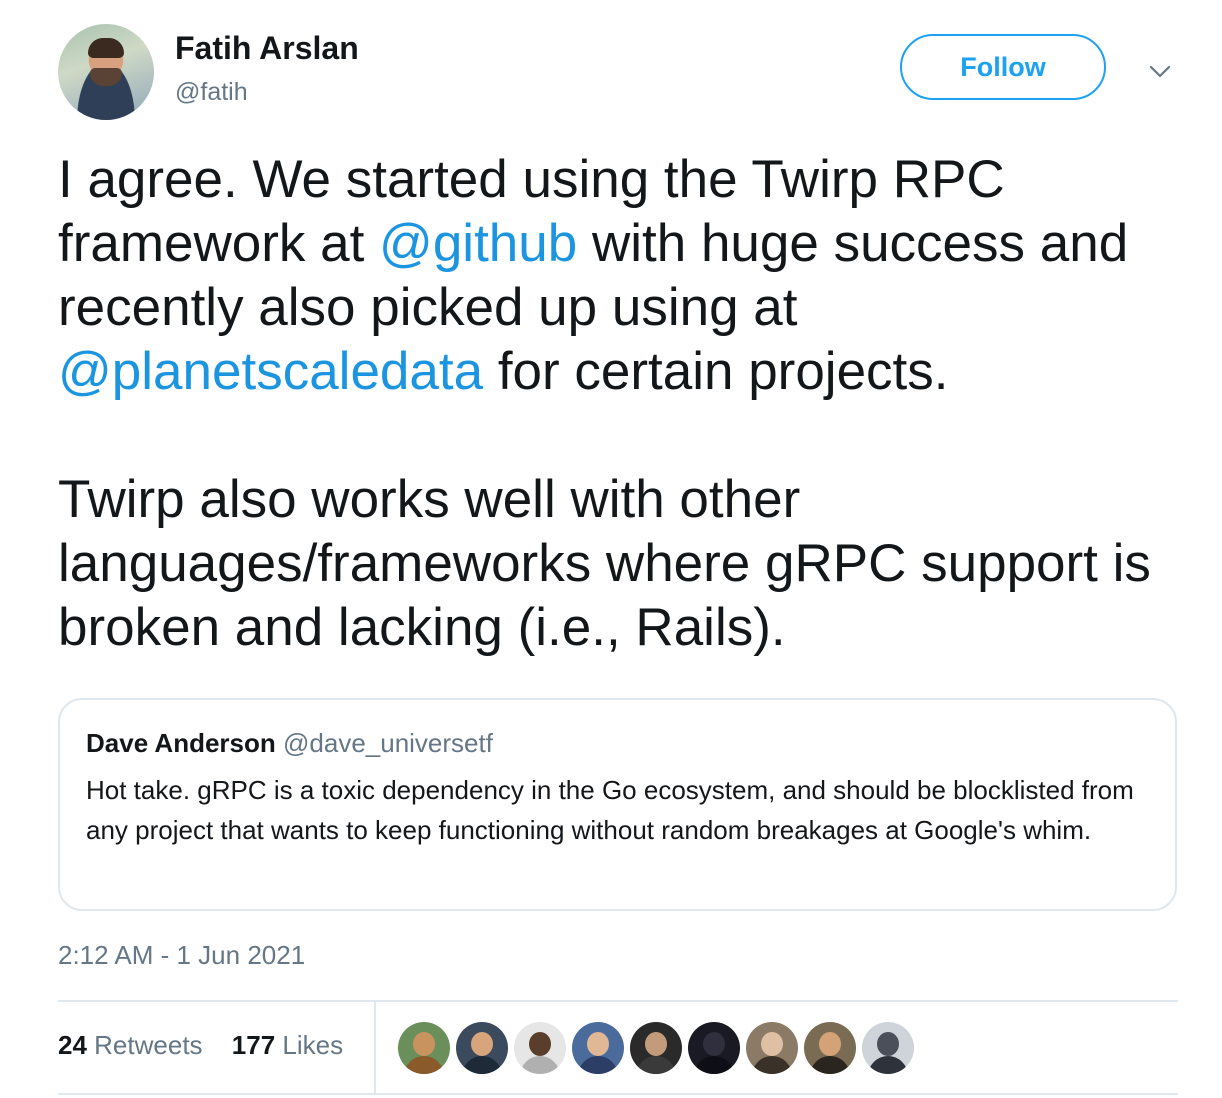 This screenshot has height=1098, width=1222. What do you see at coordinates (716, 371) in the screenshot?
I see `tweet-text-segment: for certain projects.` at bounding box center [716, 371].